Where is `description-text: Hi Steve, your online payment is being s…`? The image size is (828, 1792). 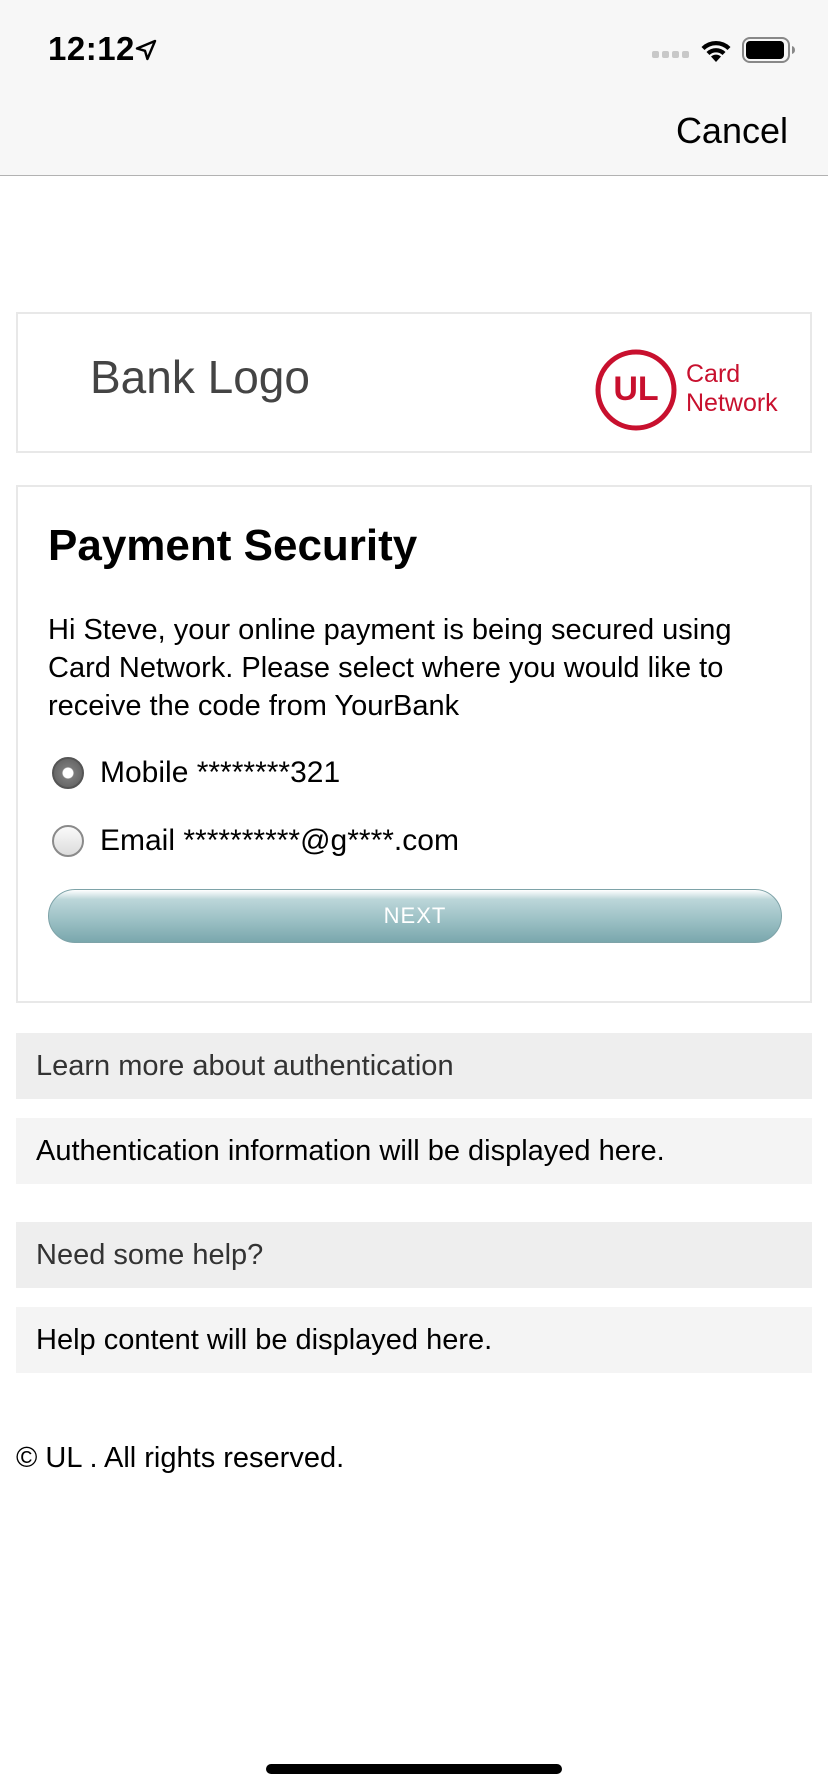
description-text: Hi Steve, your online payment is being s… is located at coordinates (390, 668).